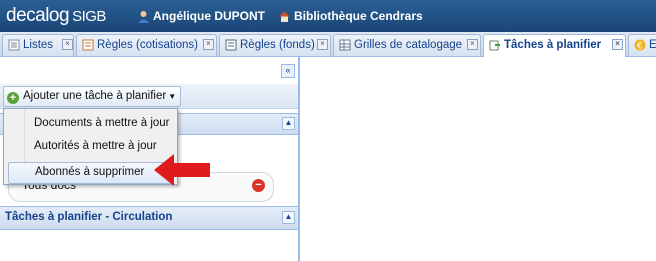 This screenshot has height=261, width=656. I want to click on add-icon: +, so click(13, 98).